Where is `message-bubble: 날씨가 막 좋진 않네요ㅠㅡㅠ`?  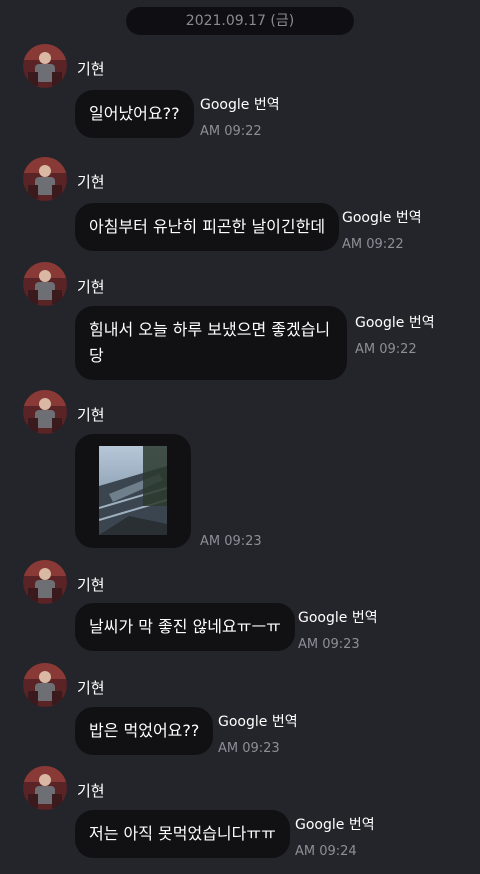 message-bubble: 날씨가 막 좋진 않네요ㅠㅡㅠ is located at coordinates (185, 627).